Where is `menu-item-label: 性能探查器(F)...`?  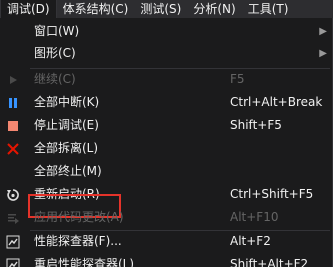 menu-item-label: 性能探查器(F)... is located at coordinates (78, 241).